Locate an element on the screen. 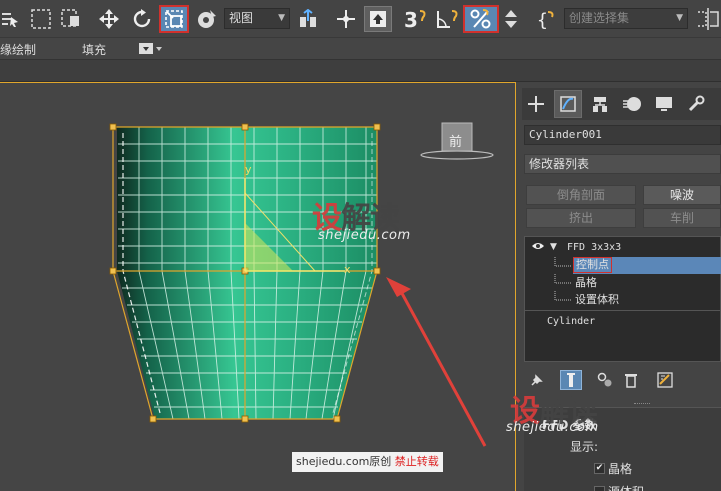 Image resolution: width=721 pixels, height=491 pixels. rotate-icon is located at coordinates (142, 19).